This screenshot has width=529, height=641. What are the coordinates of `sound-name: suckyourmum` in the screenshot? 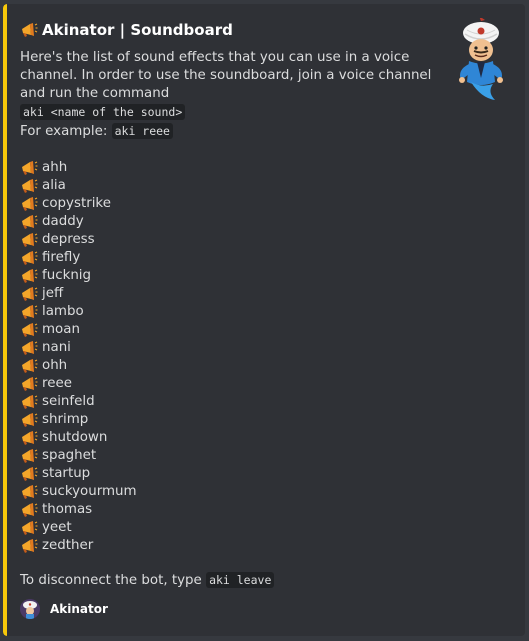 It's located at (89, 491).